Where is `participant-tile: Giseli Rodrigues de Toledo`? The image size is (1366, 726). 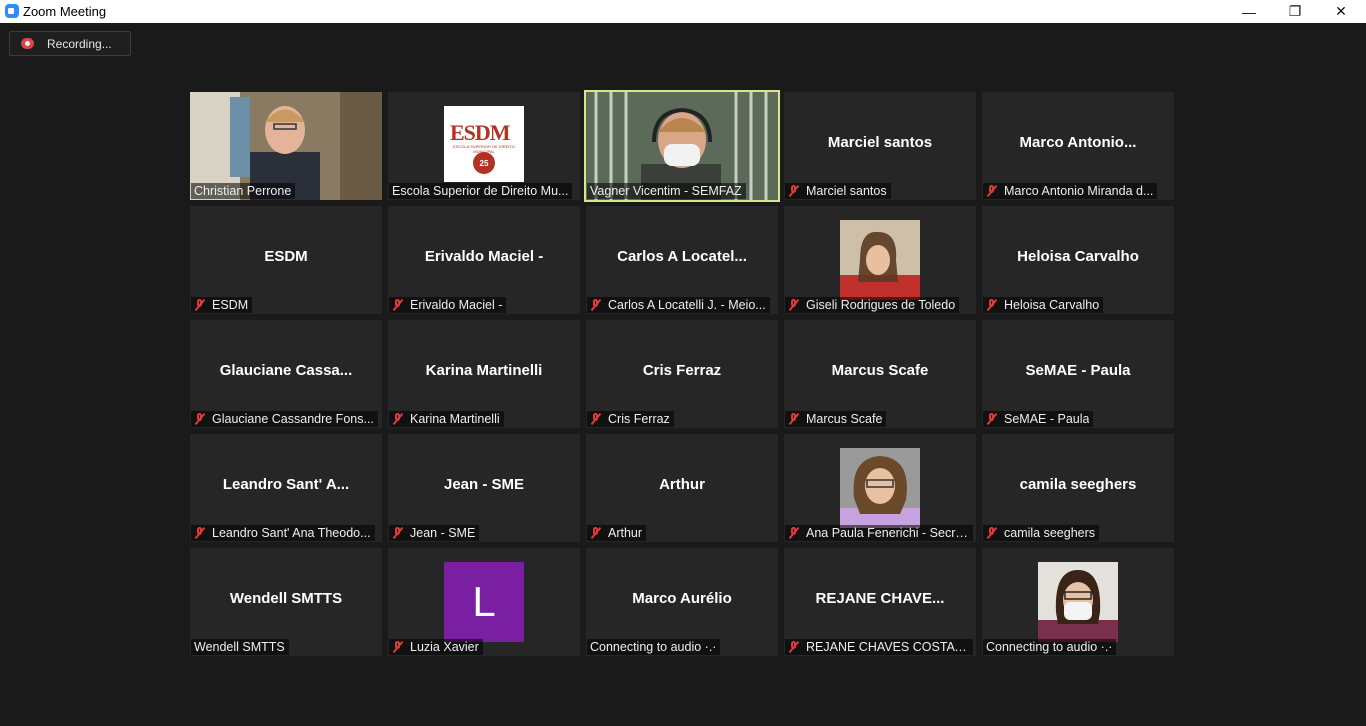
participant-tile: Giseli Rodrigues de Toledo is located at coordinates (880, 260).